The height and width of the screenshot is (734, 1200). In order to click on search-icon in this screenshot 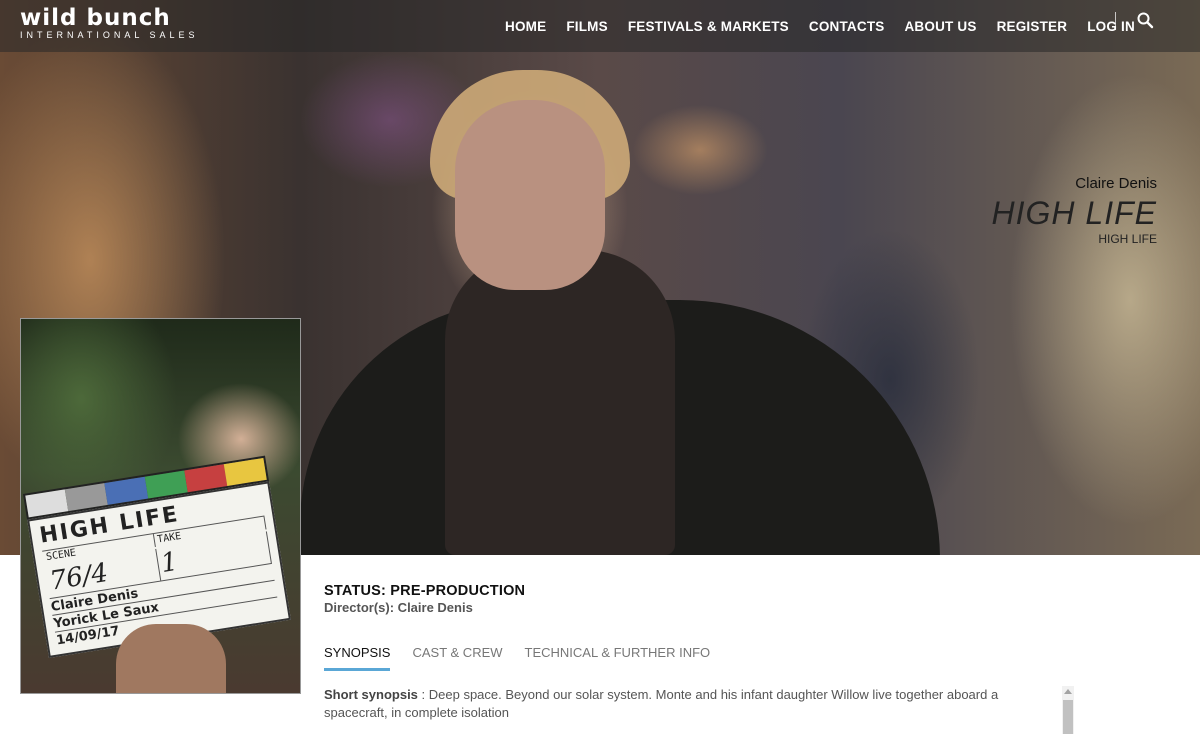, I will do `click(1145, 20)`.